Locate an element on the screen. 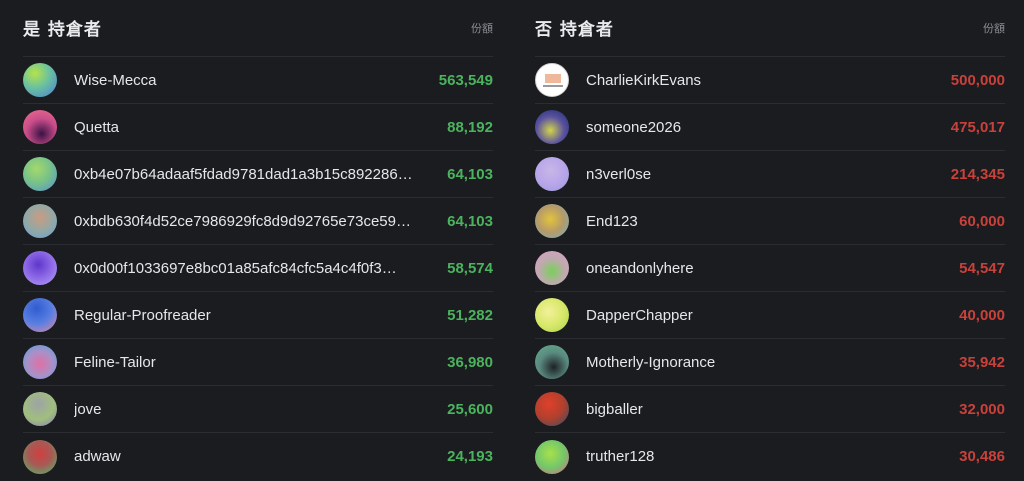 The image size is (1024, 481). holder-shares: 563,549 is located at coordinates (465, 80).